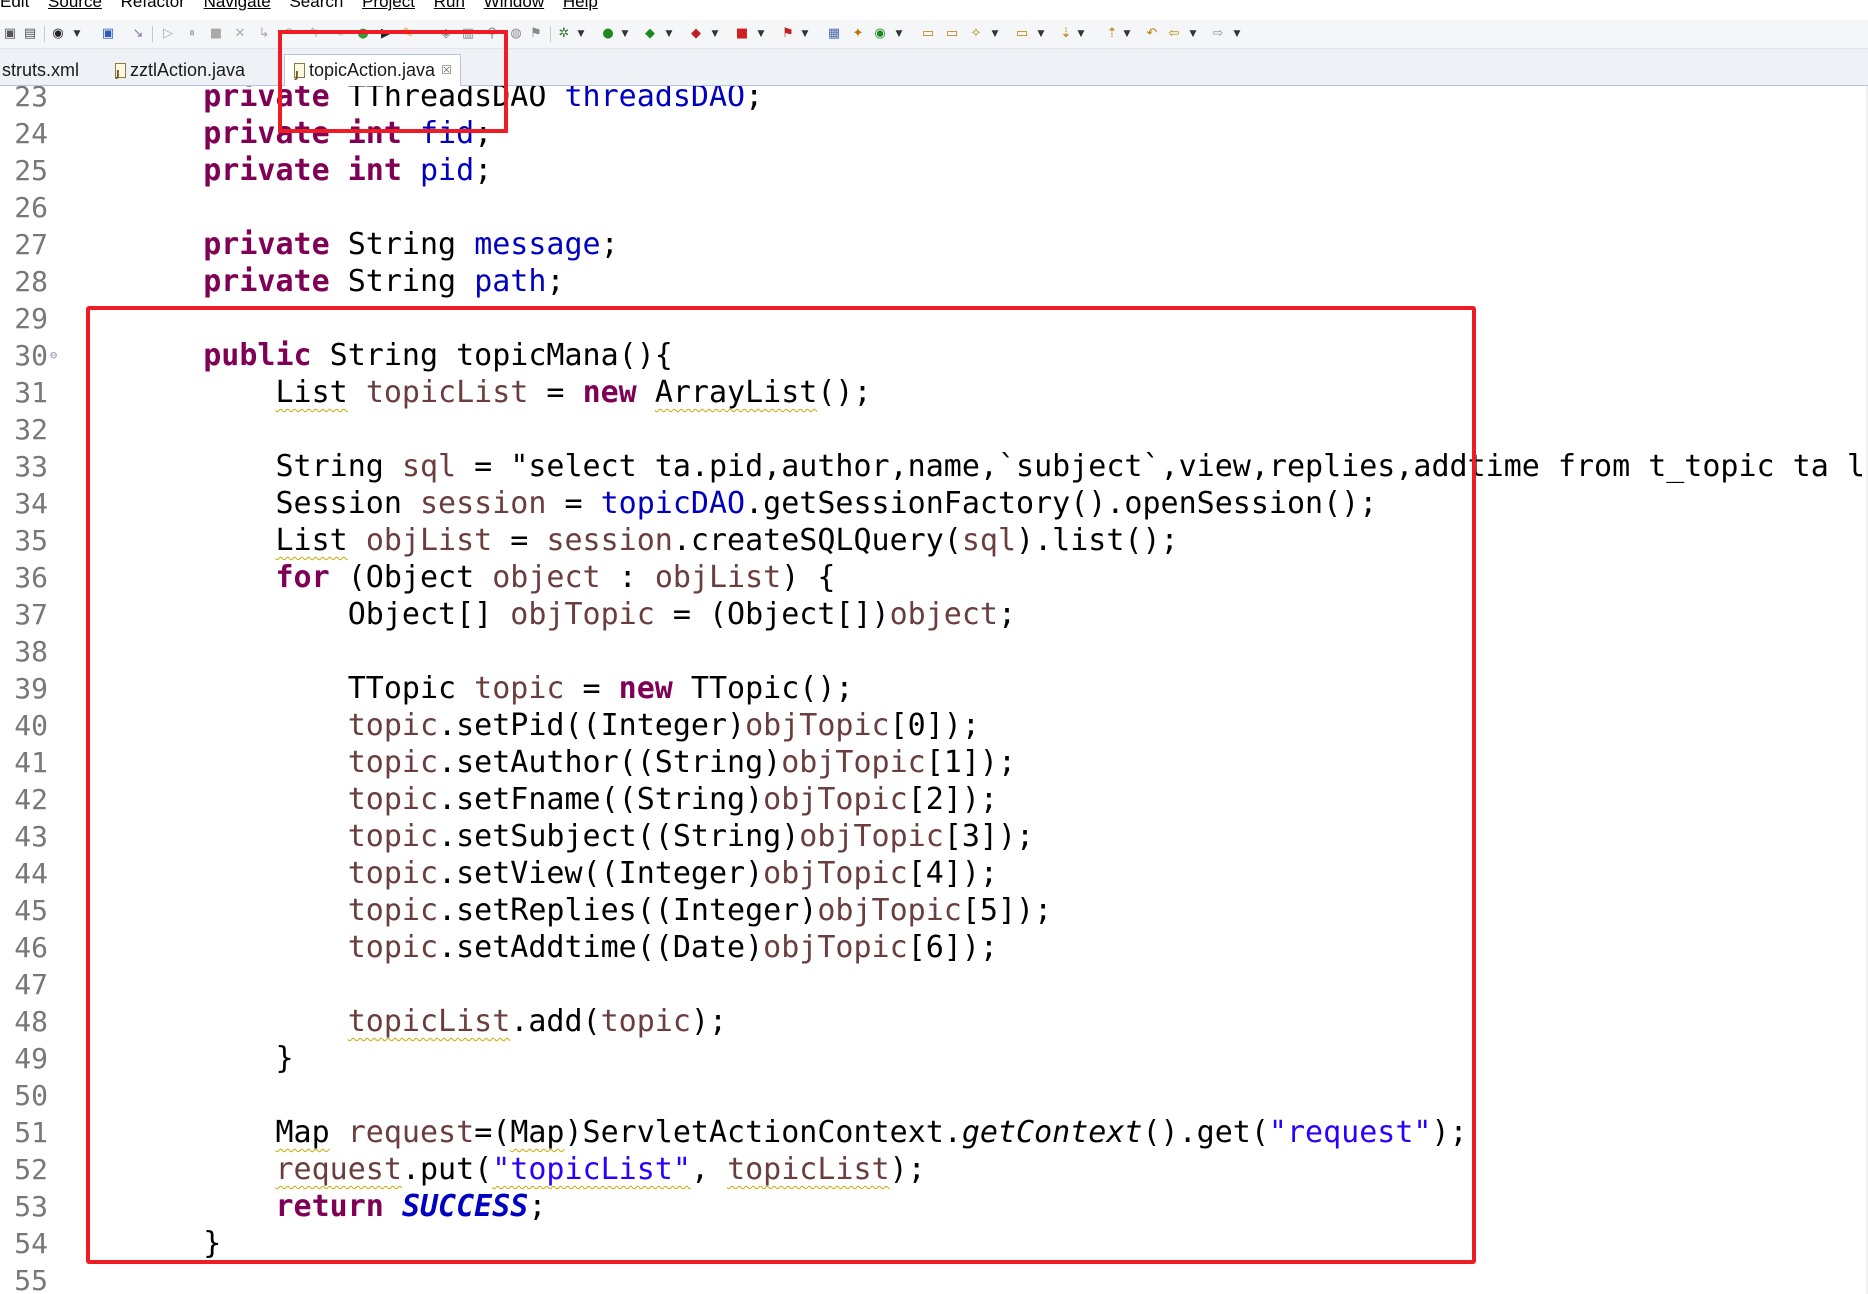 This screenshot has width=1868, height=1294. Describe the element at coordinates (608, 34) in the screenshot. I see `run-icon: ●` at that location.